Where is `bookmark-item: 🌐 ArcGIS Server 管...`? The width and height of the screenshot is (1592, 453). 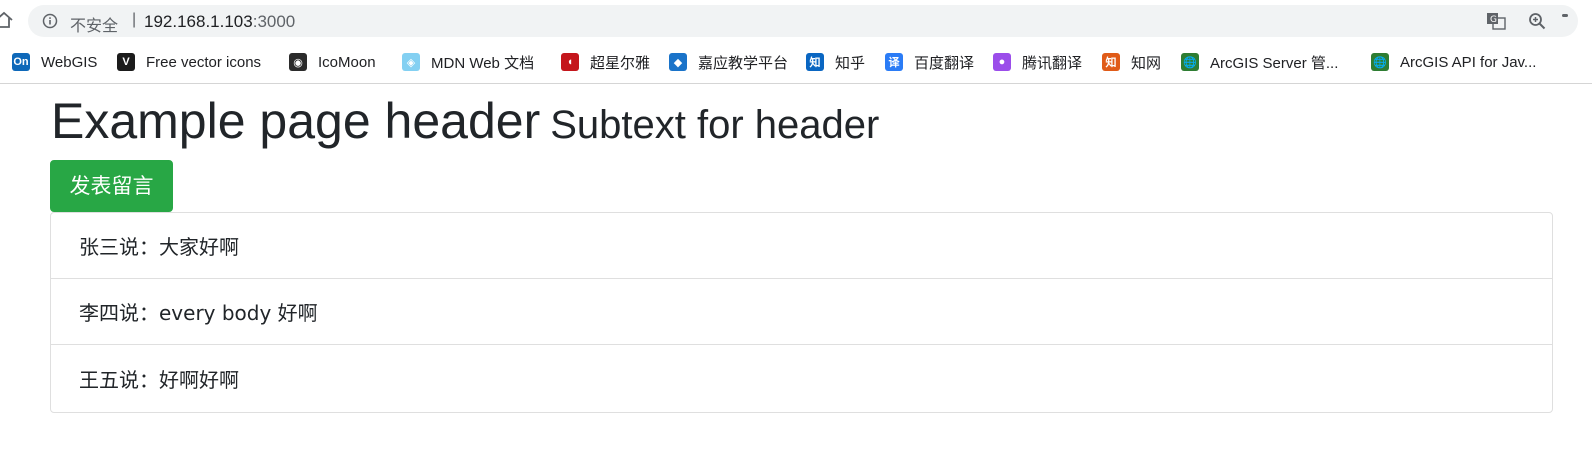
bookmark-item: 🌐 ArcGIS Server 管... is located at coordinates (1259, 62).